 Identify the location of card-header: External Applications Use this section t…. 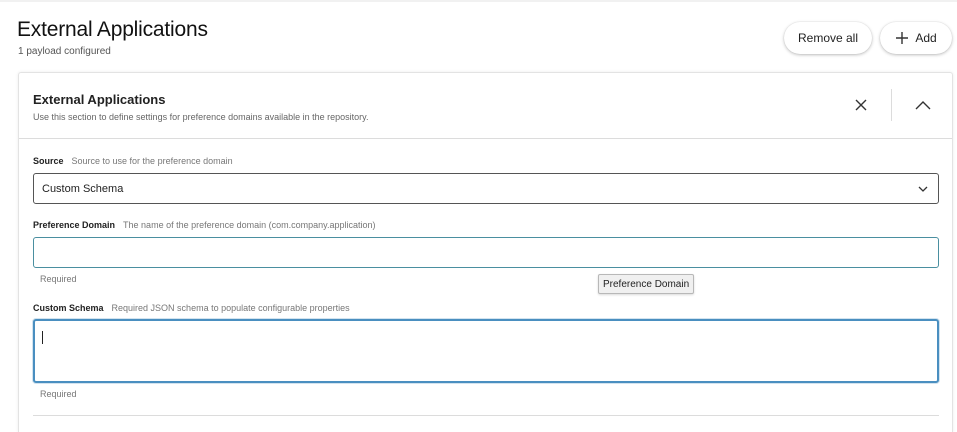
(485, 106).